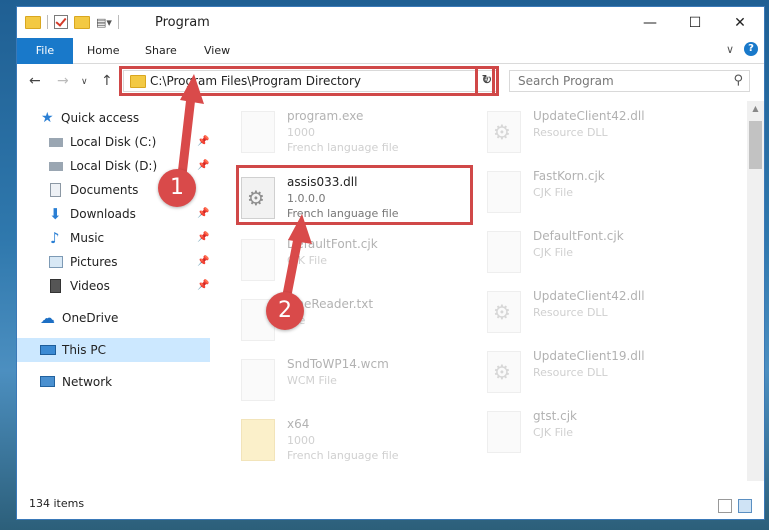 The height and width of the screenshot is (530, 769). What do you see at coordinates (361, 383) in the screenshot?
I see `file-item: SndToWP14.wcm WCM File` at bounding box center [361, 383].